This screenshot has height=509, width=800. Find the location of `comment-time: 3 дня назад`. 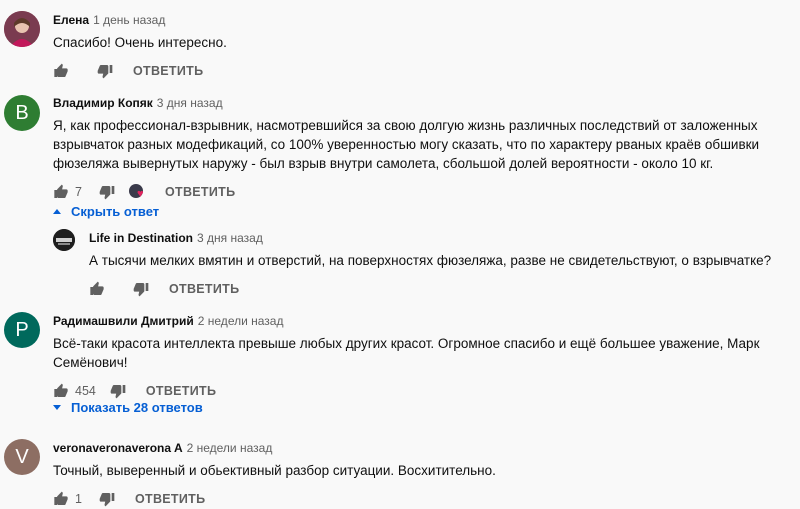

comment-time: 3 дня назад is located at coordinates (190, 103).